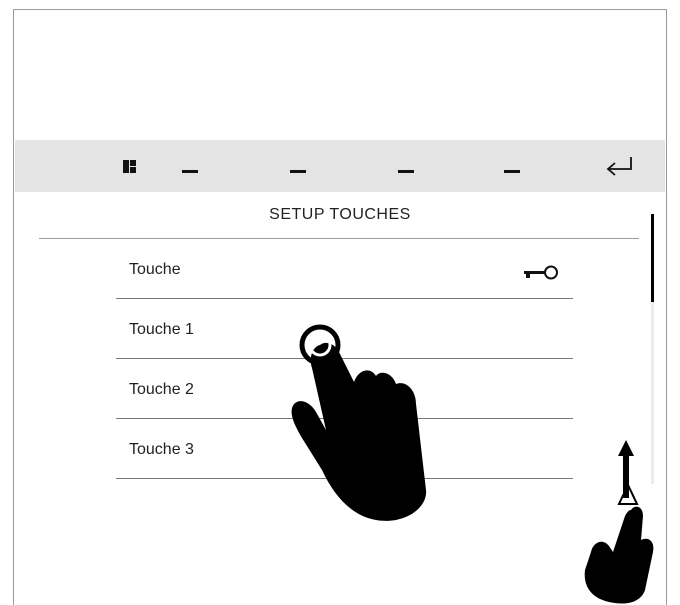  What do you see at coordinates (190, 171) in the screenshot?
I see `dash-1-icon` at bounding box center [190, 171].